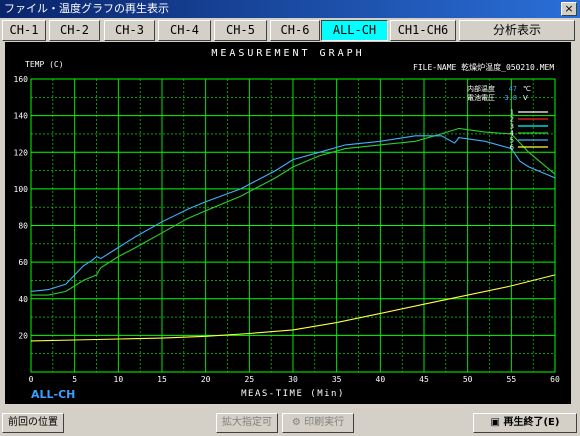 Image resolution: width=580 pixels, height=436 pixels. What do you see at coordinates (23, 226) in the screenshot?
I see `y-tick-label: 80` at bounding box center [23, 226].